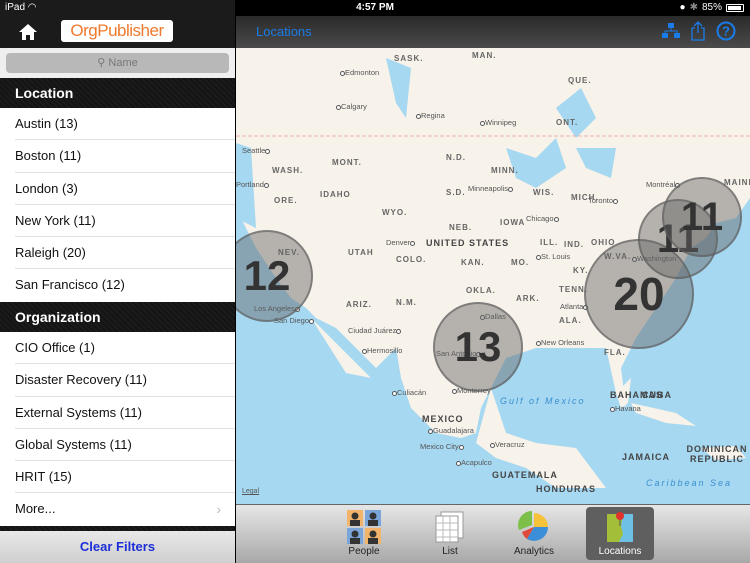 This screenshot has height=563, width=750. I want to click on search-bar: ⚲ Name, so click(117, 63).